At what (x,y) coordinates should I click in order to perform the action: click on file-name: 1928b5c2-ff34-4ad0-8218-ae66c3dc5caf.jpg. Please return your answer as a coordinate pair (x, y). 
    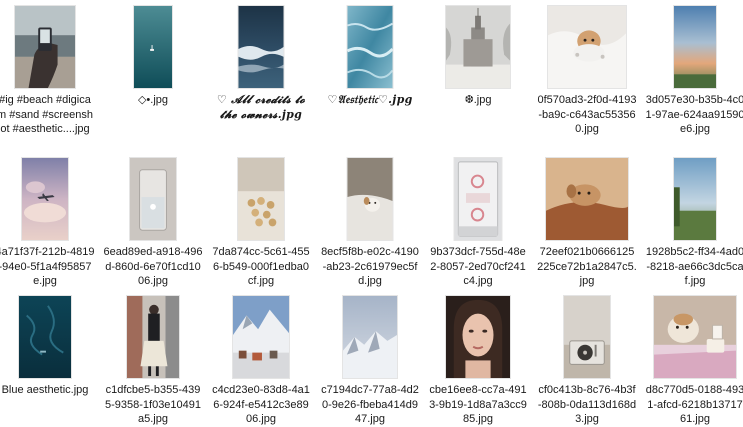
    Looking at the image, I should click on (694, 266).